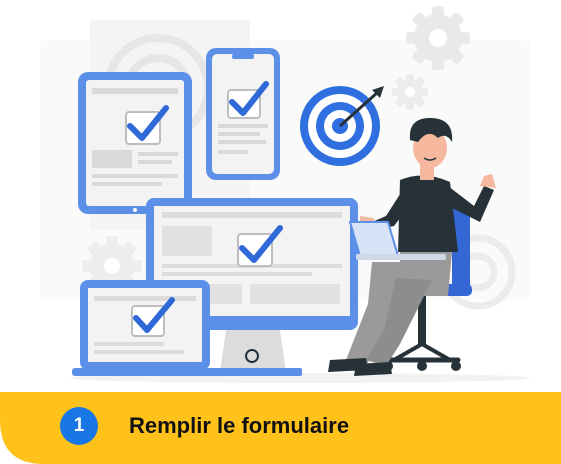 Image resolution: width=561 pixels, height=464 pixels. What do you see at coordinates (239, 425) in the screenshot?
I see `step-title: Remplir le formulaire` at bounding box center [239, 425].